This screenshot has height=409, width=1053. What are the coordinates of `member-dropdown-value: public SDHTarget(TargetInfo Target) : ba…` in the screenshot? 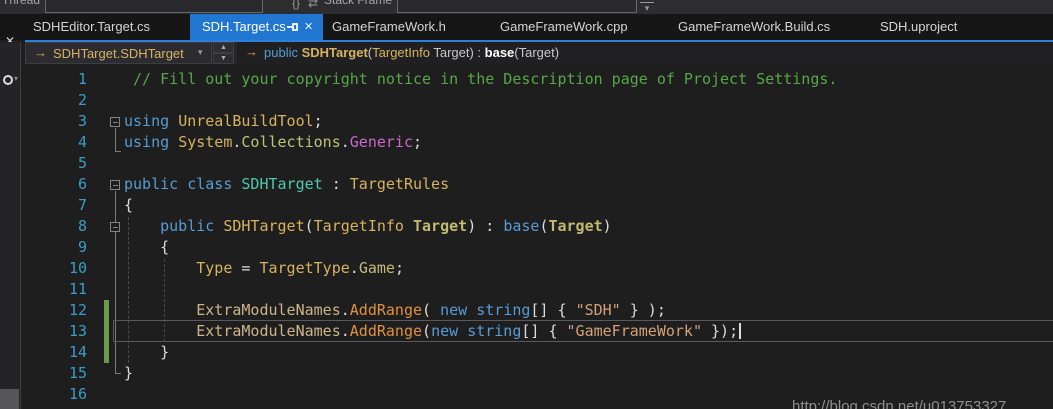 It's located at (411, 52).